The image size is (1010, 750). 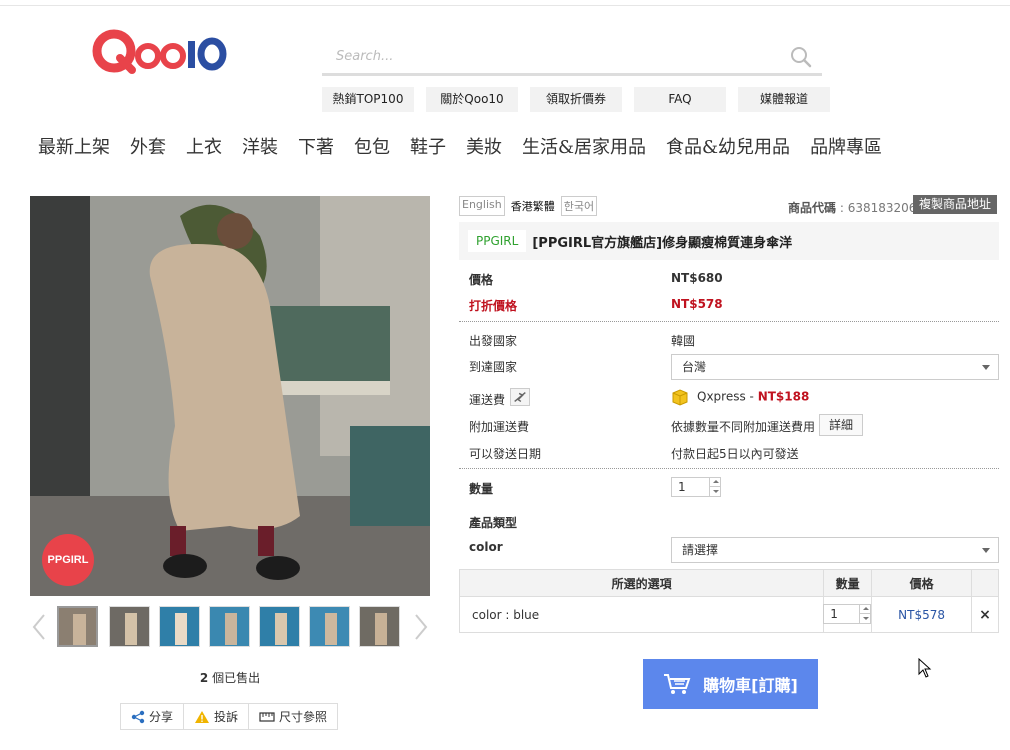 What do you see at coordinates (641, 614) in the screenshot?
I see `option-name: color : blue` at bounding box center [641, 614].